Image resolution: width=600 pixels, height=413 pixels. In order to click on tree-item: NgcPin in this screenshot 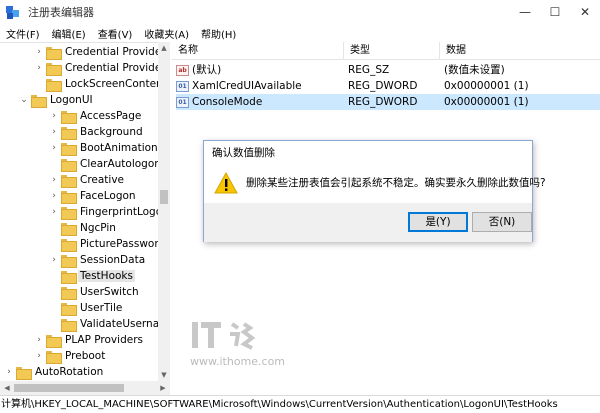, I will do `click(83, 228)`.